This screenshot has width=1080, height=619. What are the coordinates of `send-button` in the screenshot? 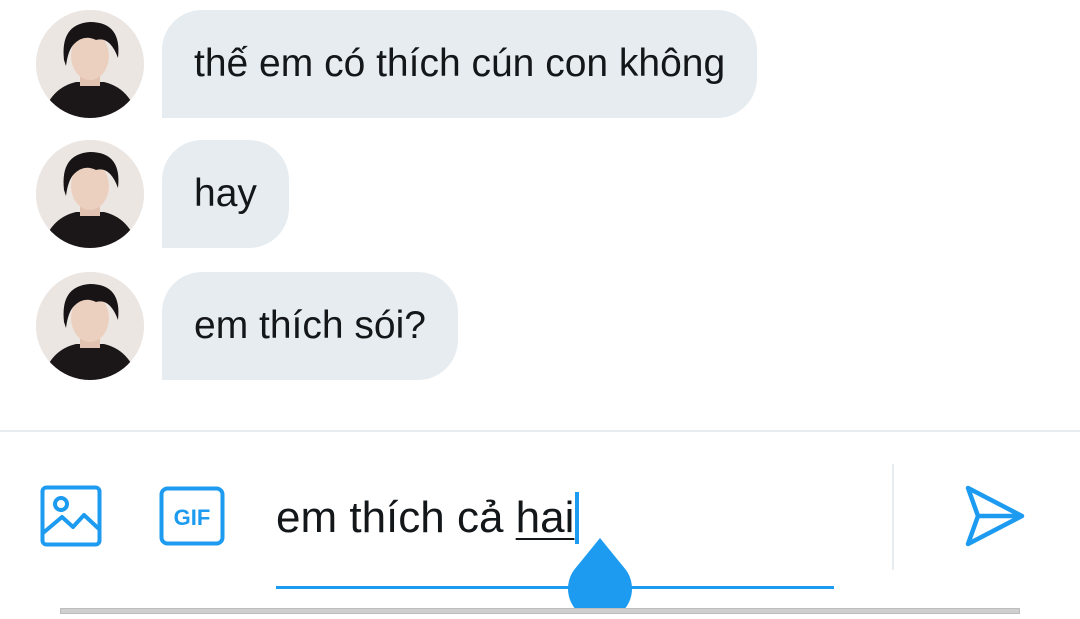 It's located at (995, 518).